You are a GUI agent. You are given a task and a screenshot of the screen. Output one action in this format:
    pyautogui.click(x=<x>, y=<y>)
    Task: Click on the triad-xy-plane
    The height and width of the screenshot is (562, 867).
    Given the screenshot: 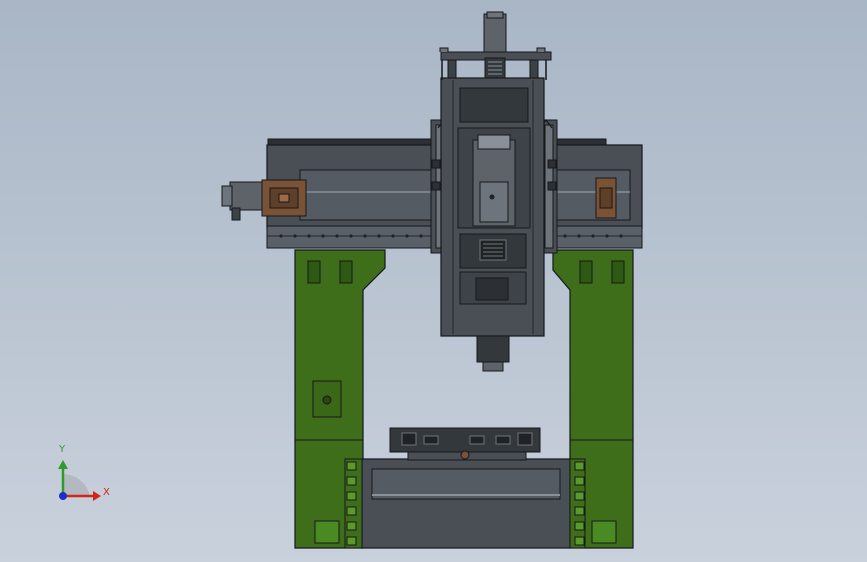 What is the action you would take?
    pyautogui.click(x=76, y=485)
    